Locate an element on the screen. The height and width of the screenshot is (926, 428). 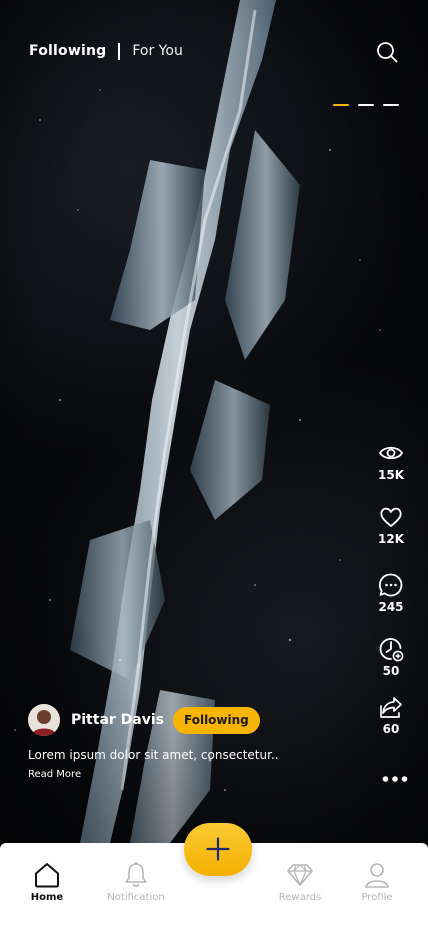
like-action: 12K is located at coordinates (391, 525).